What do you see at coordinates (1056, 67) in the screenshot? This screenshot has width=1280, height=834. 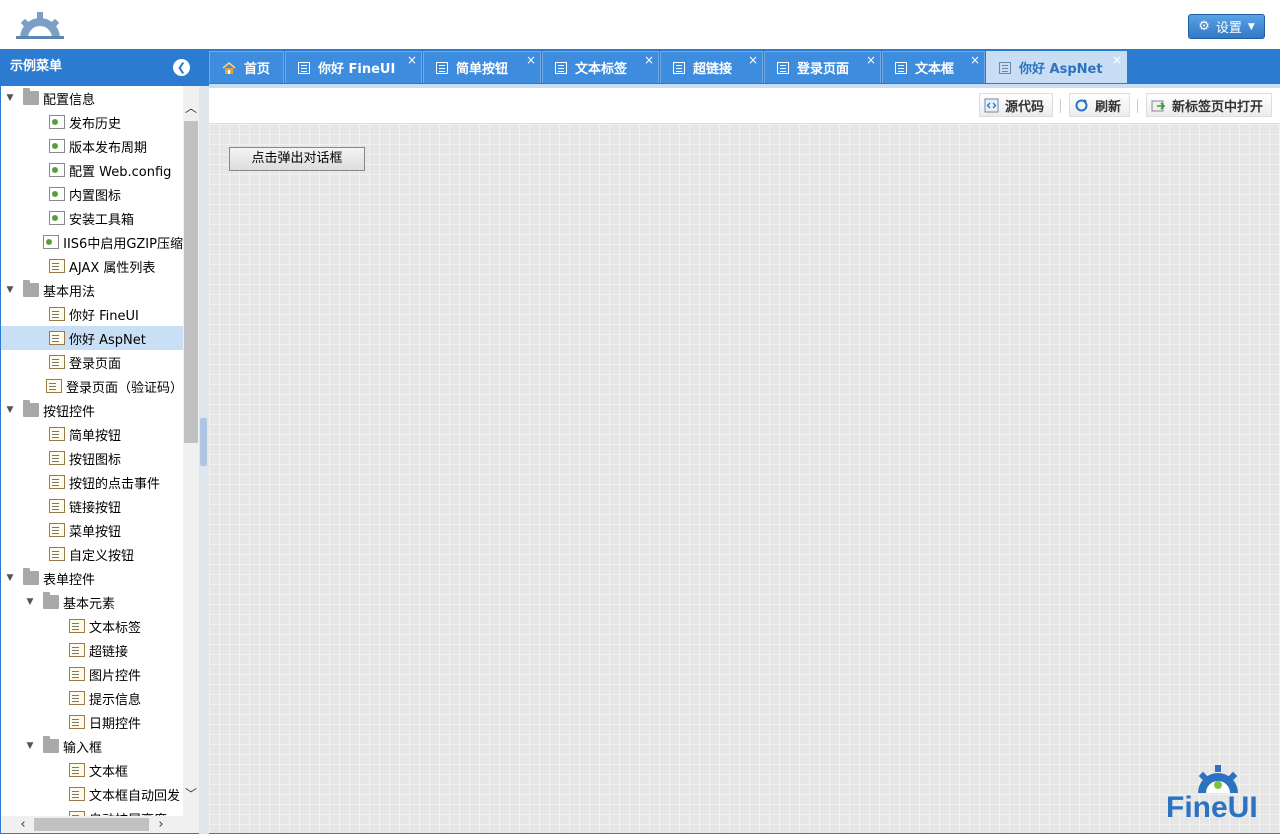 I see `tab-7: 你好 AspNet ×` at bounding box center [1056, 67].